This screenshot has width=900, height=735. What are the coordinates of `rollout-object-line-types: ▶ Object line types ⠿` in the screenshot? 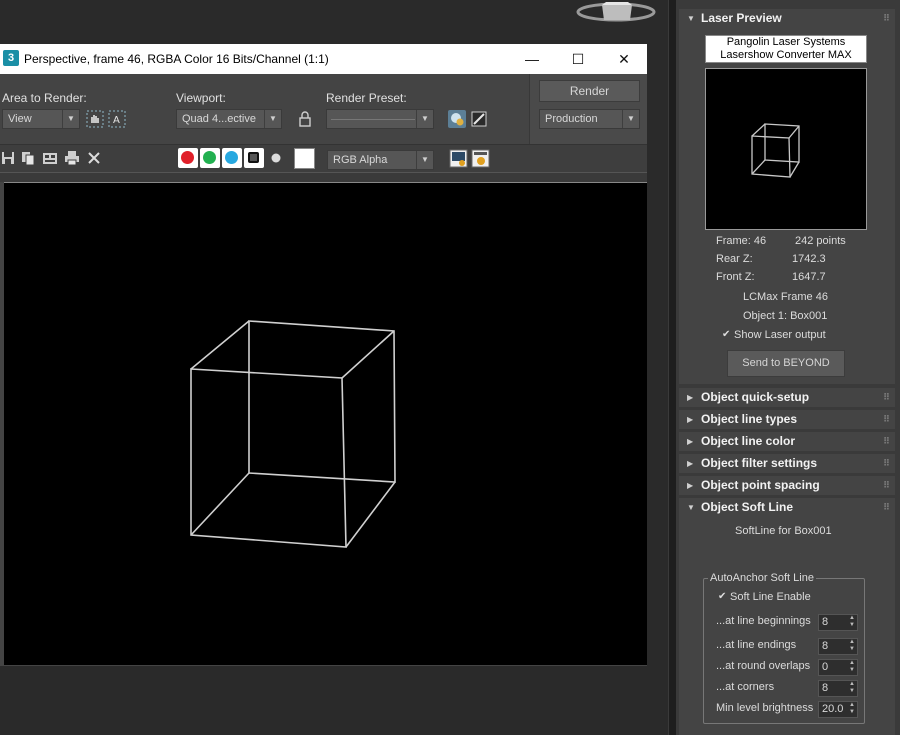 It's located at (787, 419).